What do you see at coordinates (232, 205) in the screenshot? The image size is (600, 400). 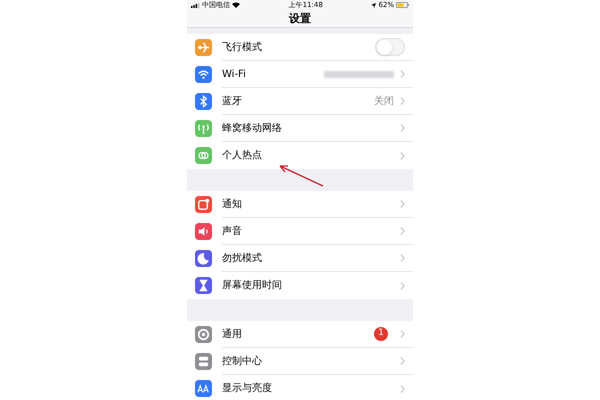 I see `row-label: 通知` at bounding box center [232, 205].